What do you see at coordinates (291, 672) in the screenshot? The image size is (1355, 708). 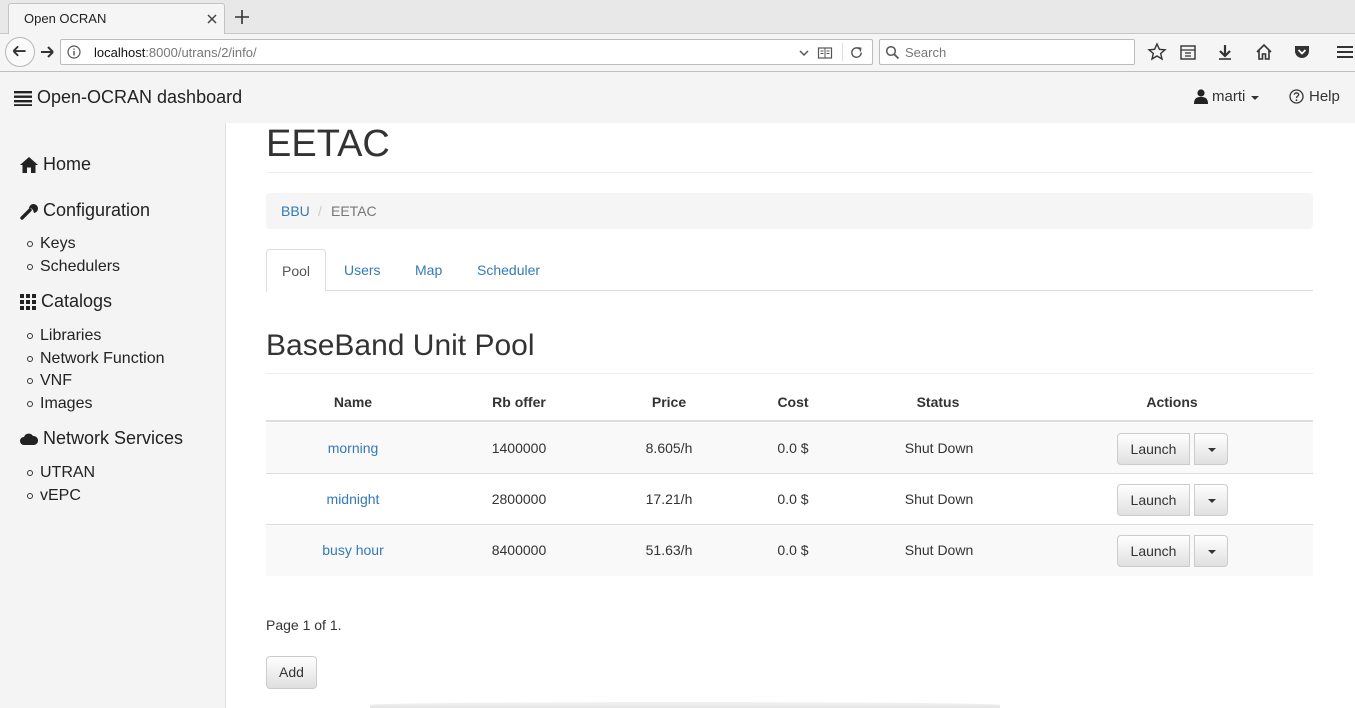 I see `add-button: Add` at bounding box center [291, 672].